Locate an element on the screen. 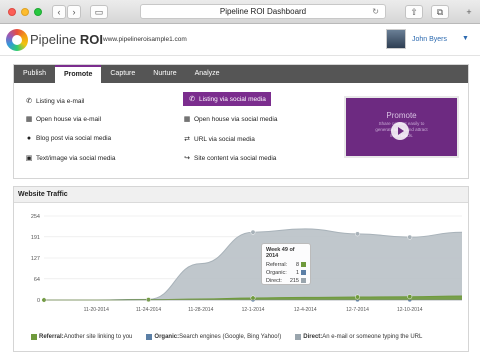  traffic-title: Website Traffic is located at coordinates (241, 195).